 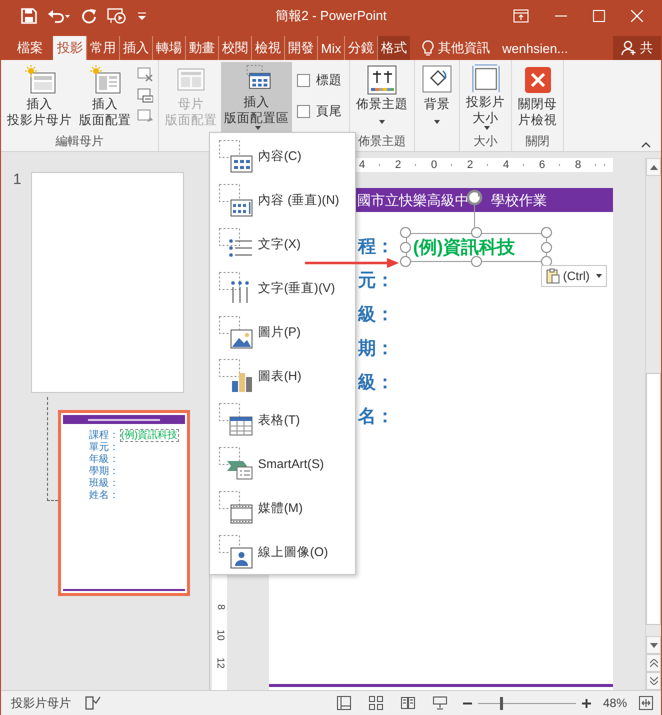 I want to click on scrollbar, so click(x=653, y=424).